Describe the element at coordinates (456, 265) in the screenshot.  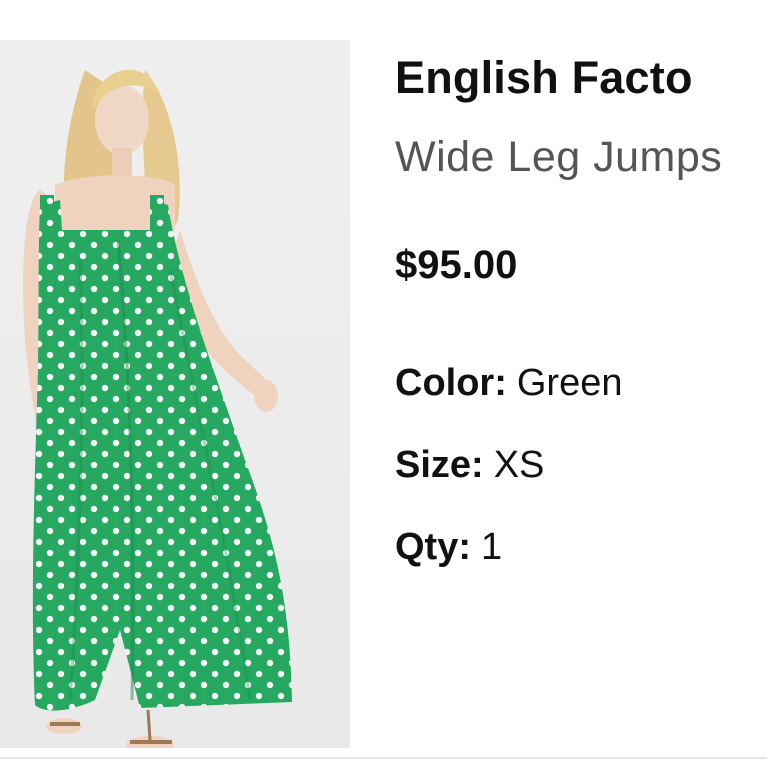
I see `product-price: $95.00` at that location.